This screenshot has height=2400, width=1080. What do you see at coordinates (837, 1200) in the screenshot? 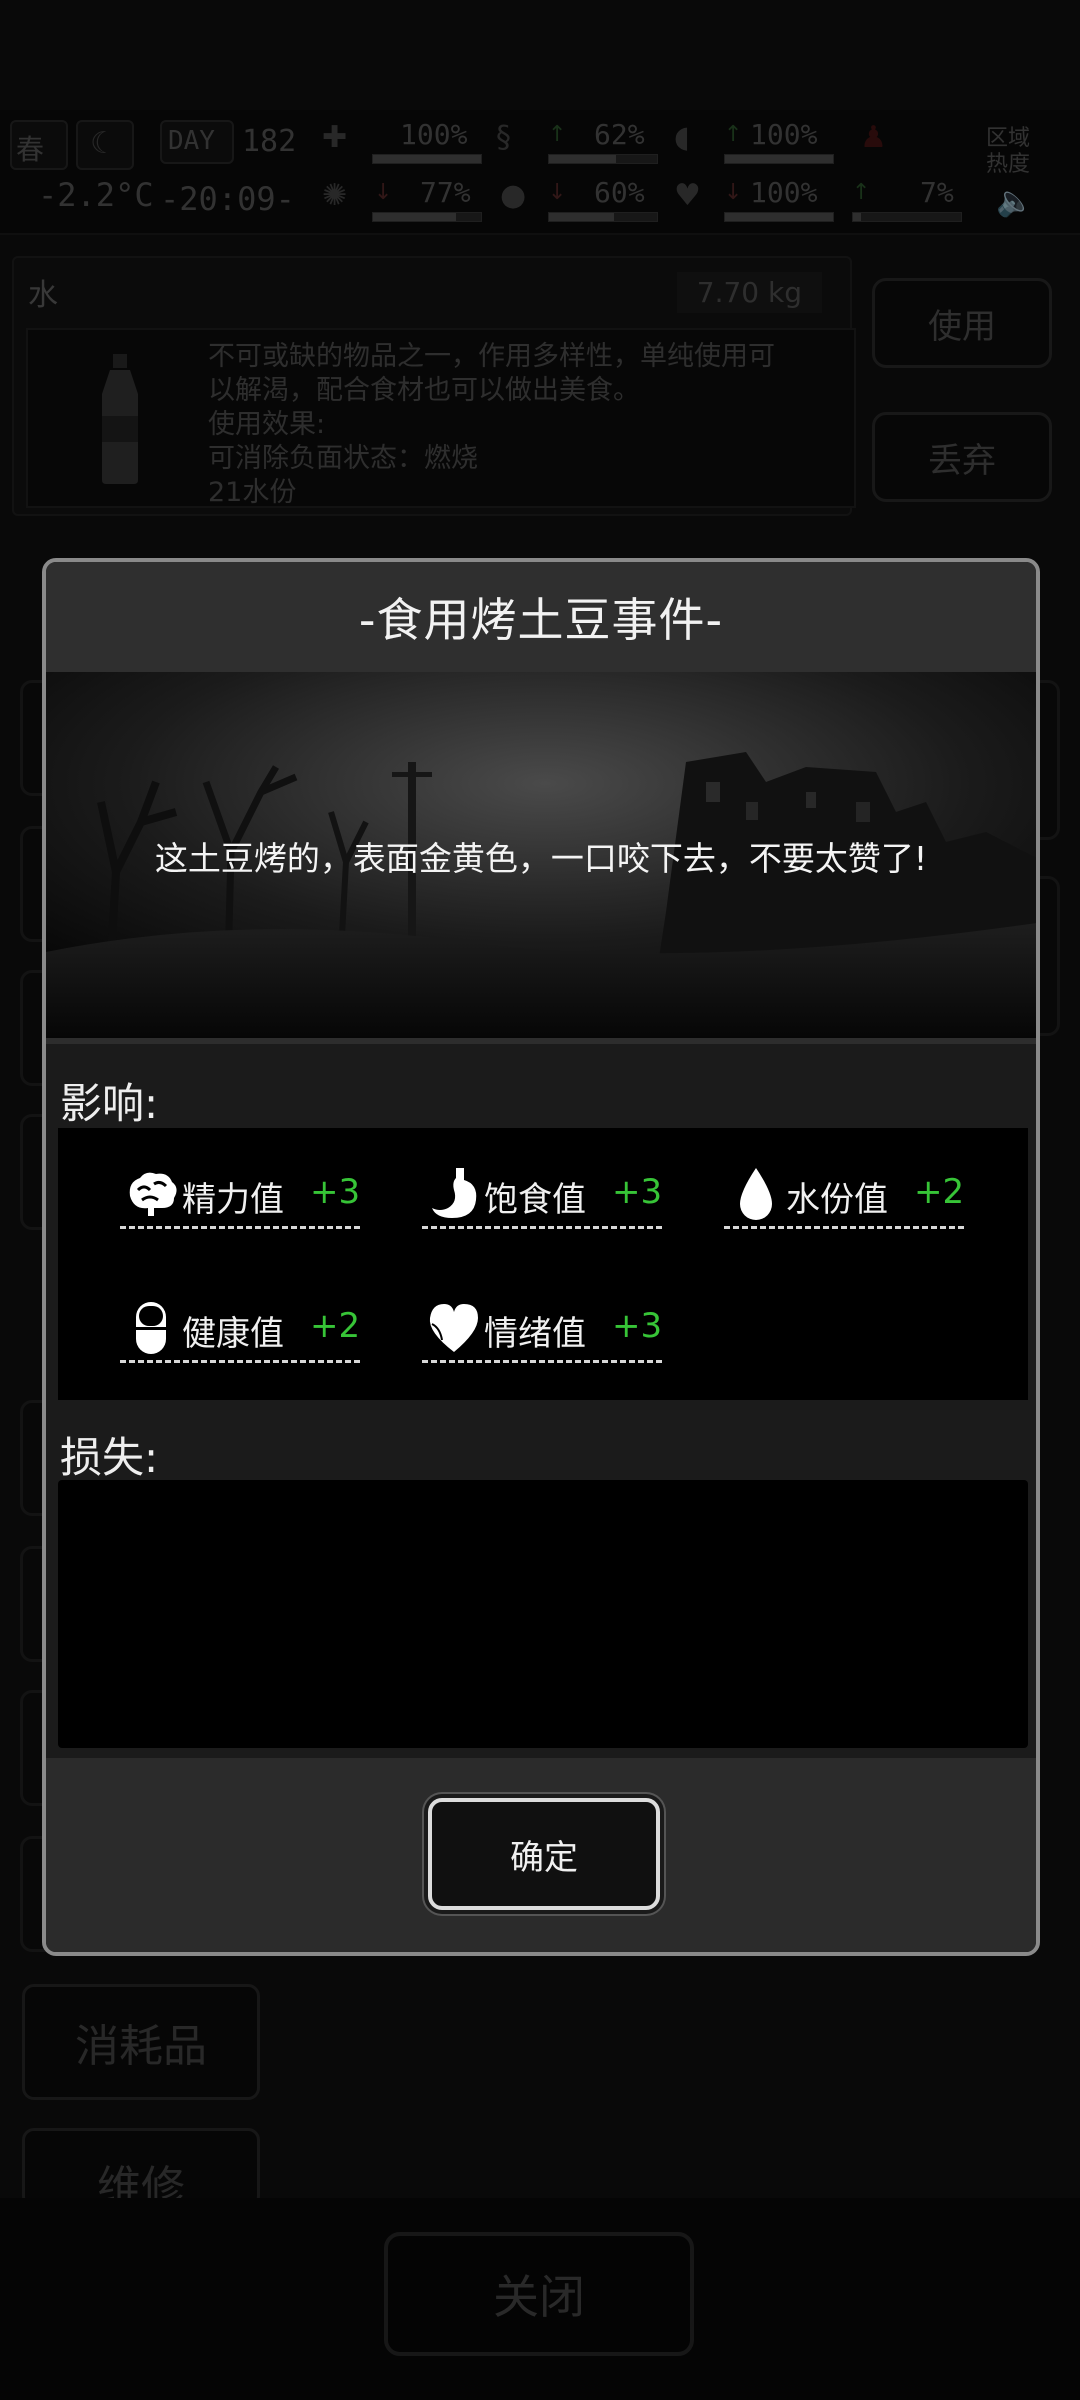
I see `effect-water-name: 水份值` at bounding box center [837, 1200].